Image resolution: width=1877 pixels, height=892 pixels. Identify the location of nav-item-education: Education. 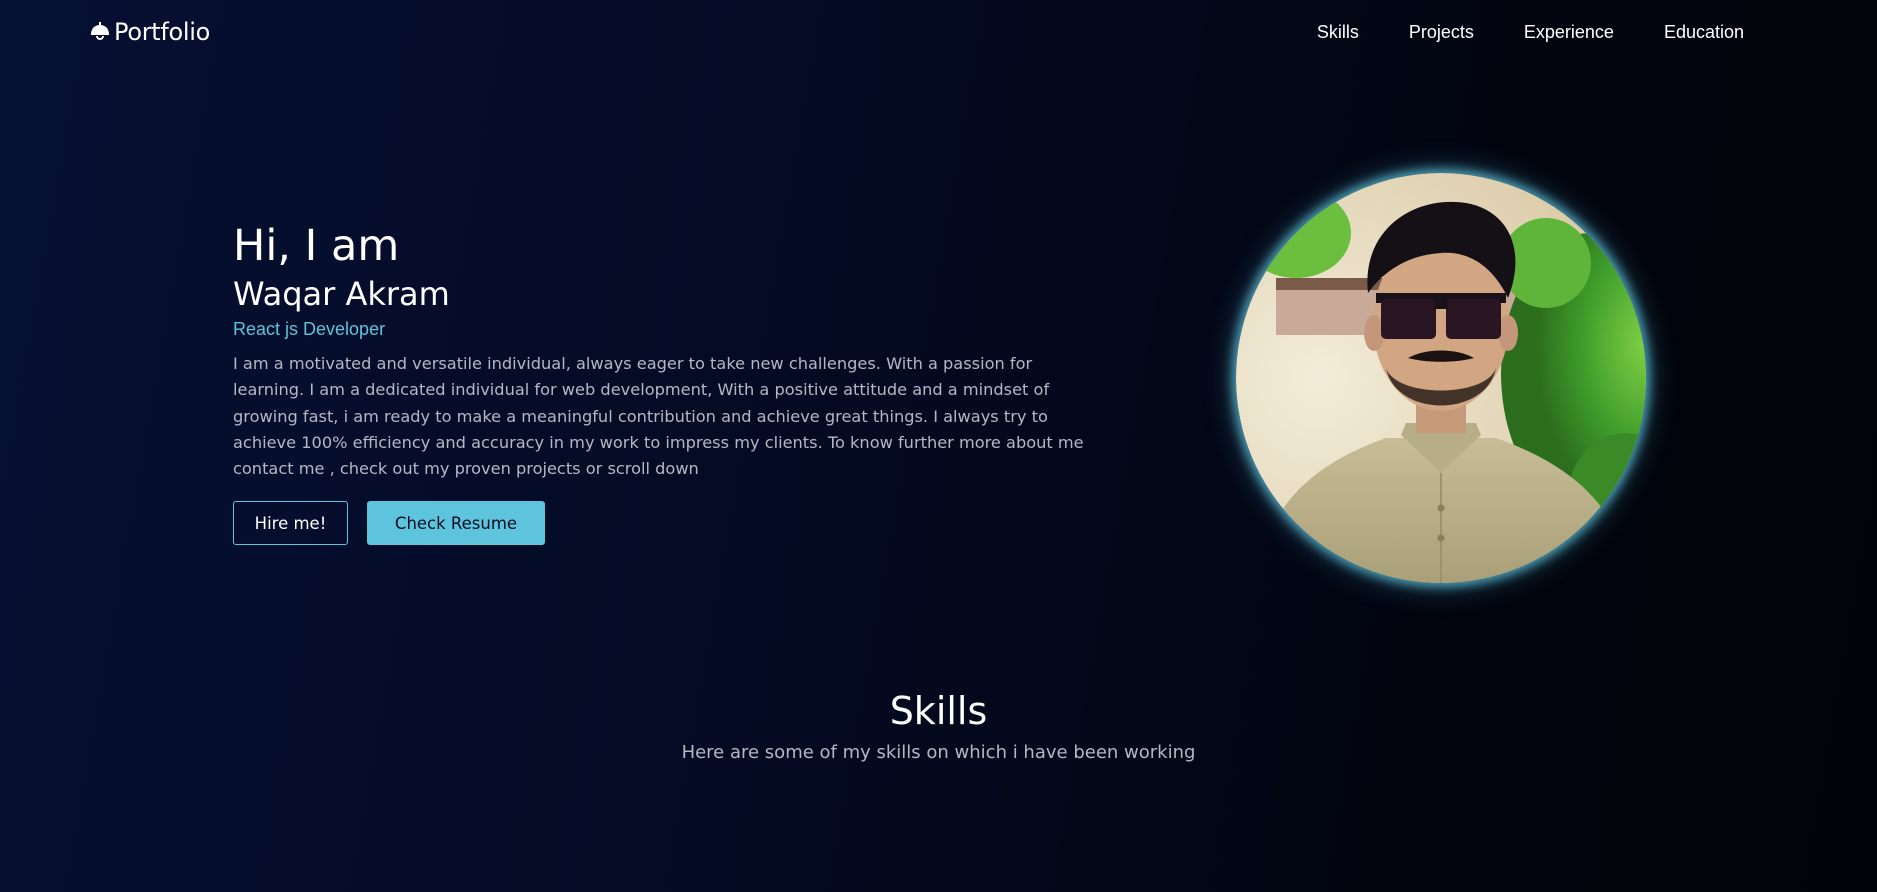
(1704, 32).